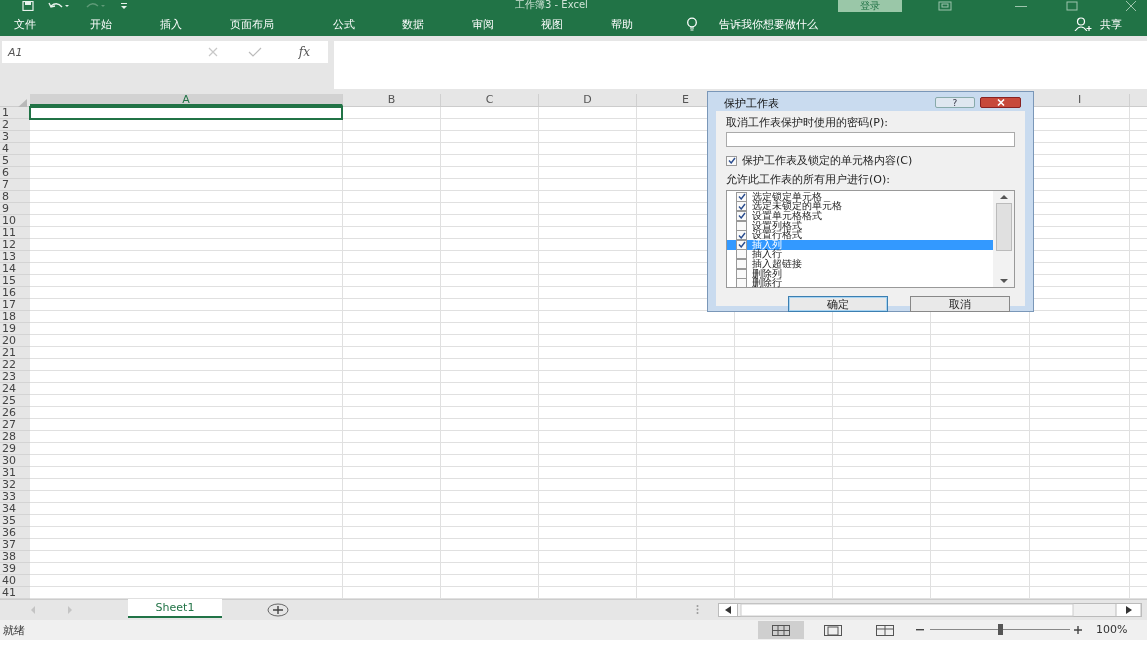  Describe the element at coordinates (15, 149) in the screenshot. I see `row-header: 4` at that location.